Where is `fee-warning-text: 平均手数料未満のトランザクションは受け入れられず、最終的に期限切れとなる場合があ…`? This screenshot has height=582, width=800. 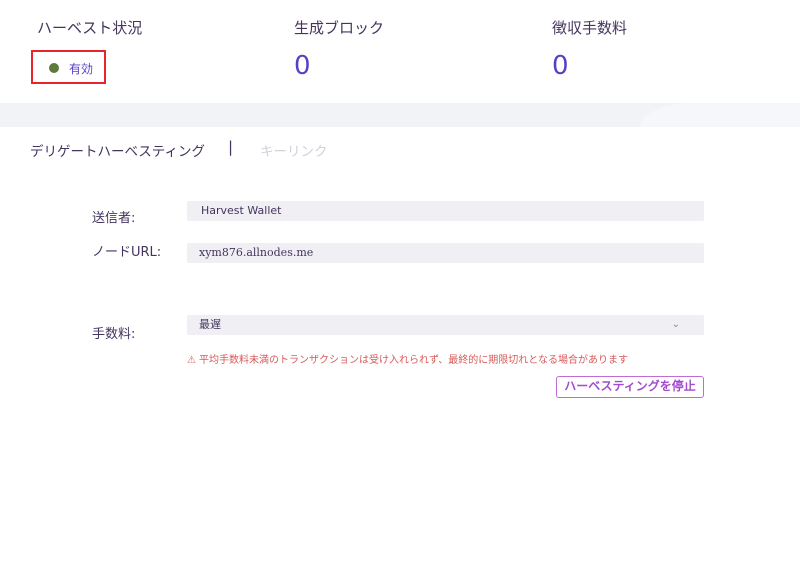 fee-warning-text: 平均手数料未満のトランザクションは受け入れられず、最終的に期限切れとなる場合があ… is located at coordinates (413, 360).